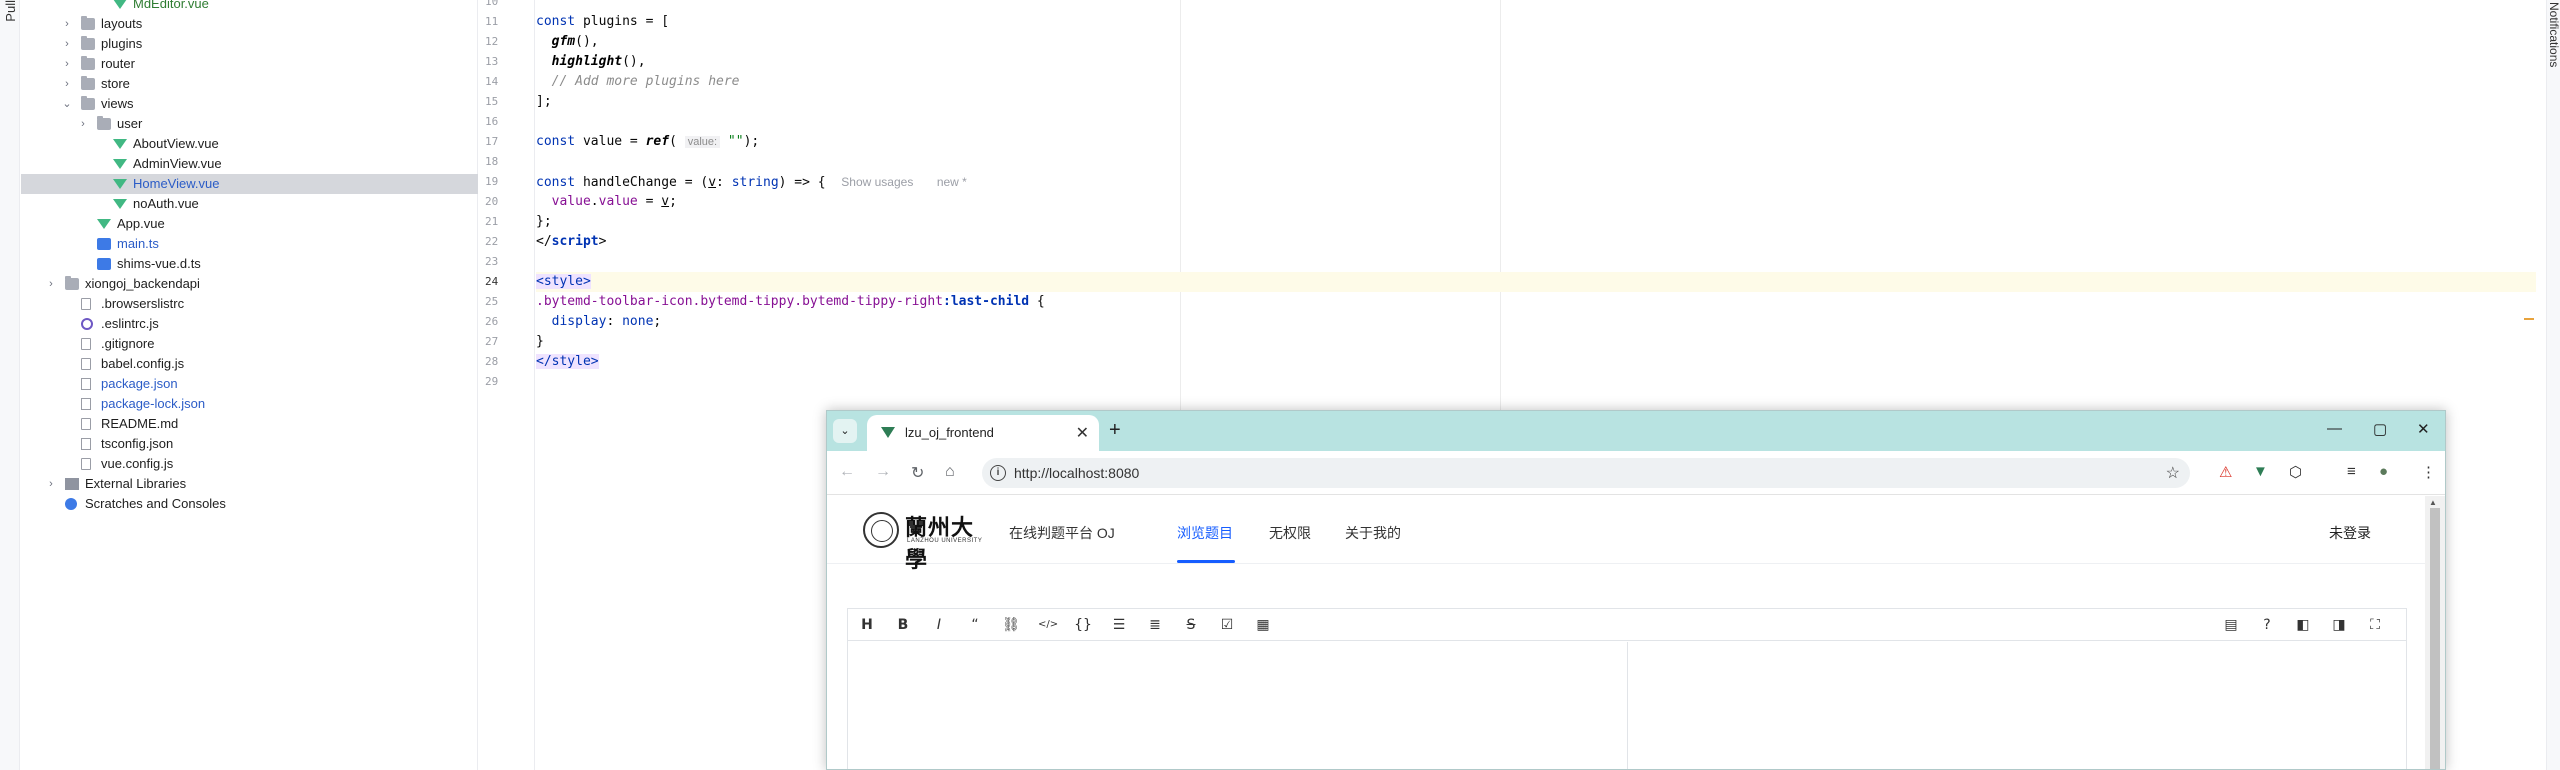 This screenshot has height=770, width=2560. I want to click on markdown-toolbar: H B I “ ⛓ </> {} ☰ ≣ S ☑ ▦ ▤? ◧ ◨ ⛶, so click(1627, 625).